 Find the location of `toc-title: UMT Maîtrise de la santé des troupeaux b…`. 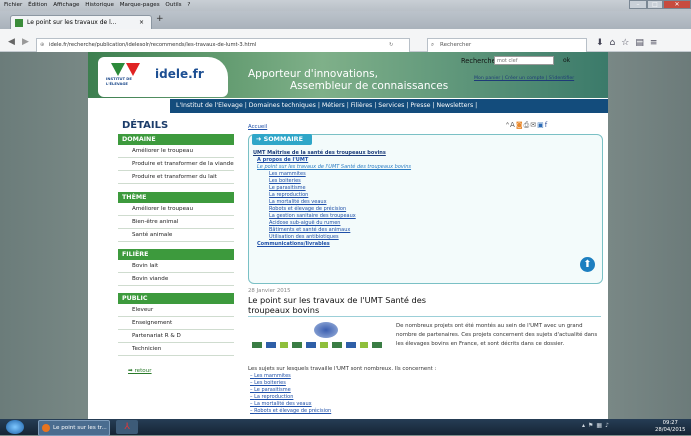

toc-title: UMT Maîtrise de la santé des troupeaux b… is located at coordinates (393, 153).